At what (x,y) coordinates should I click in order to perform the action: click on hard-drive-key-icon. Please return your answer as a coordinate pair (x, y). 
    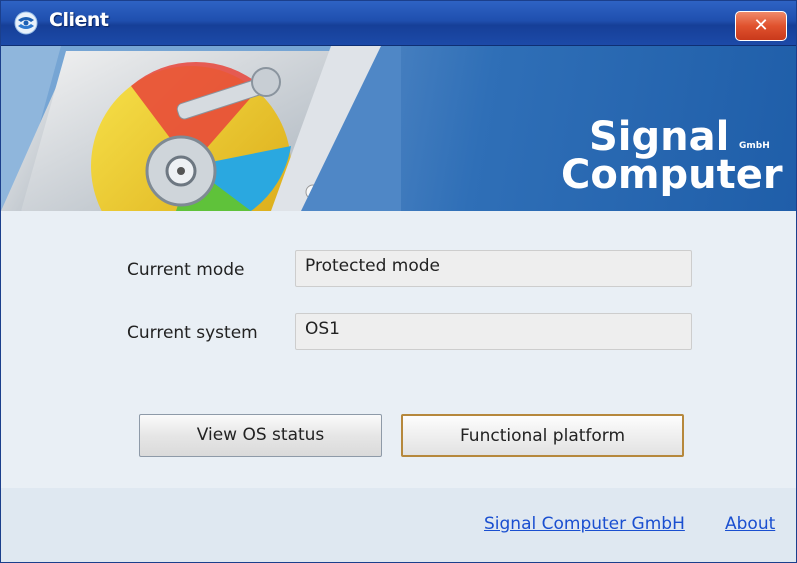
    Looking at the image, I should click on (201, 128).